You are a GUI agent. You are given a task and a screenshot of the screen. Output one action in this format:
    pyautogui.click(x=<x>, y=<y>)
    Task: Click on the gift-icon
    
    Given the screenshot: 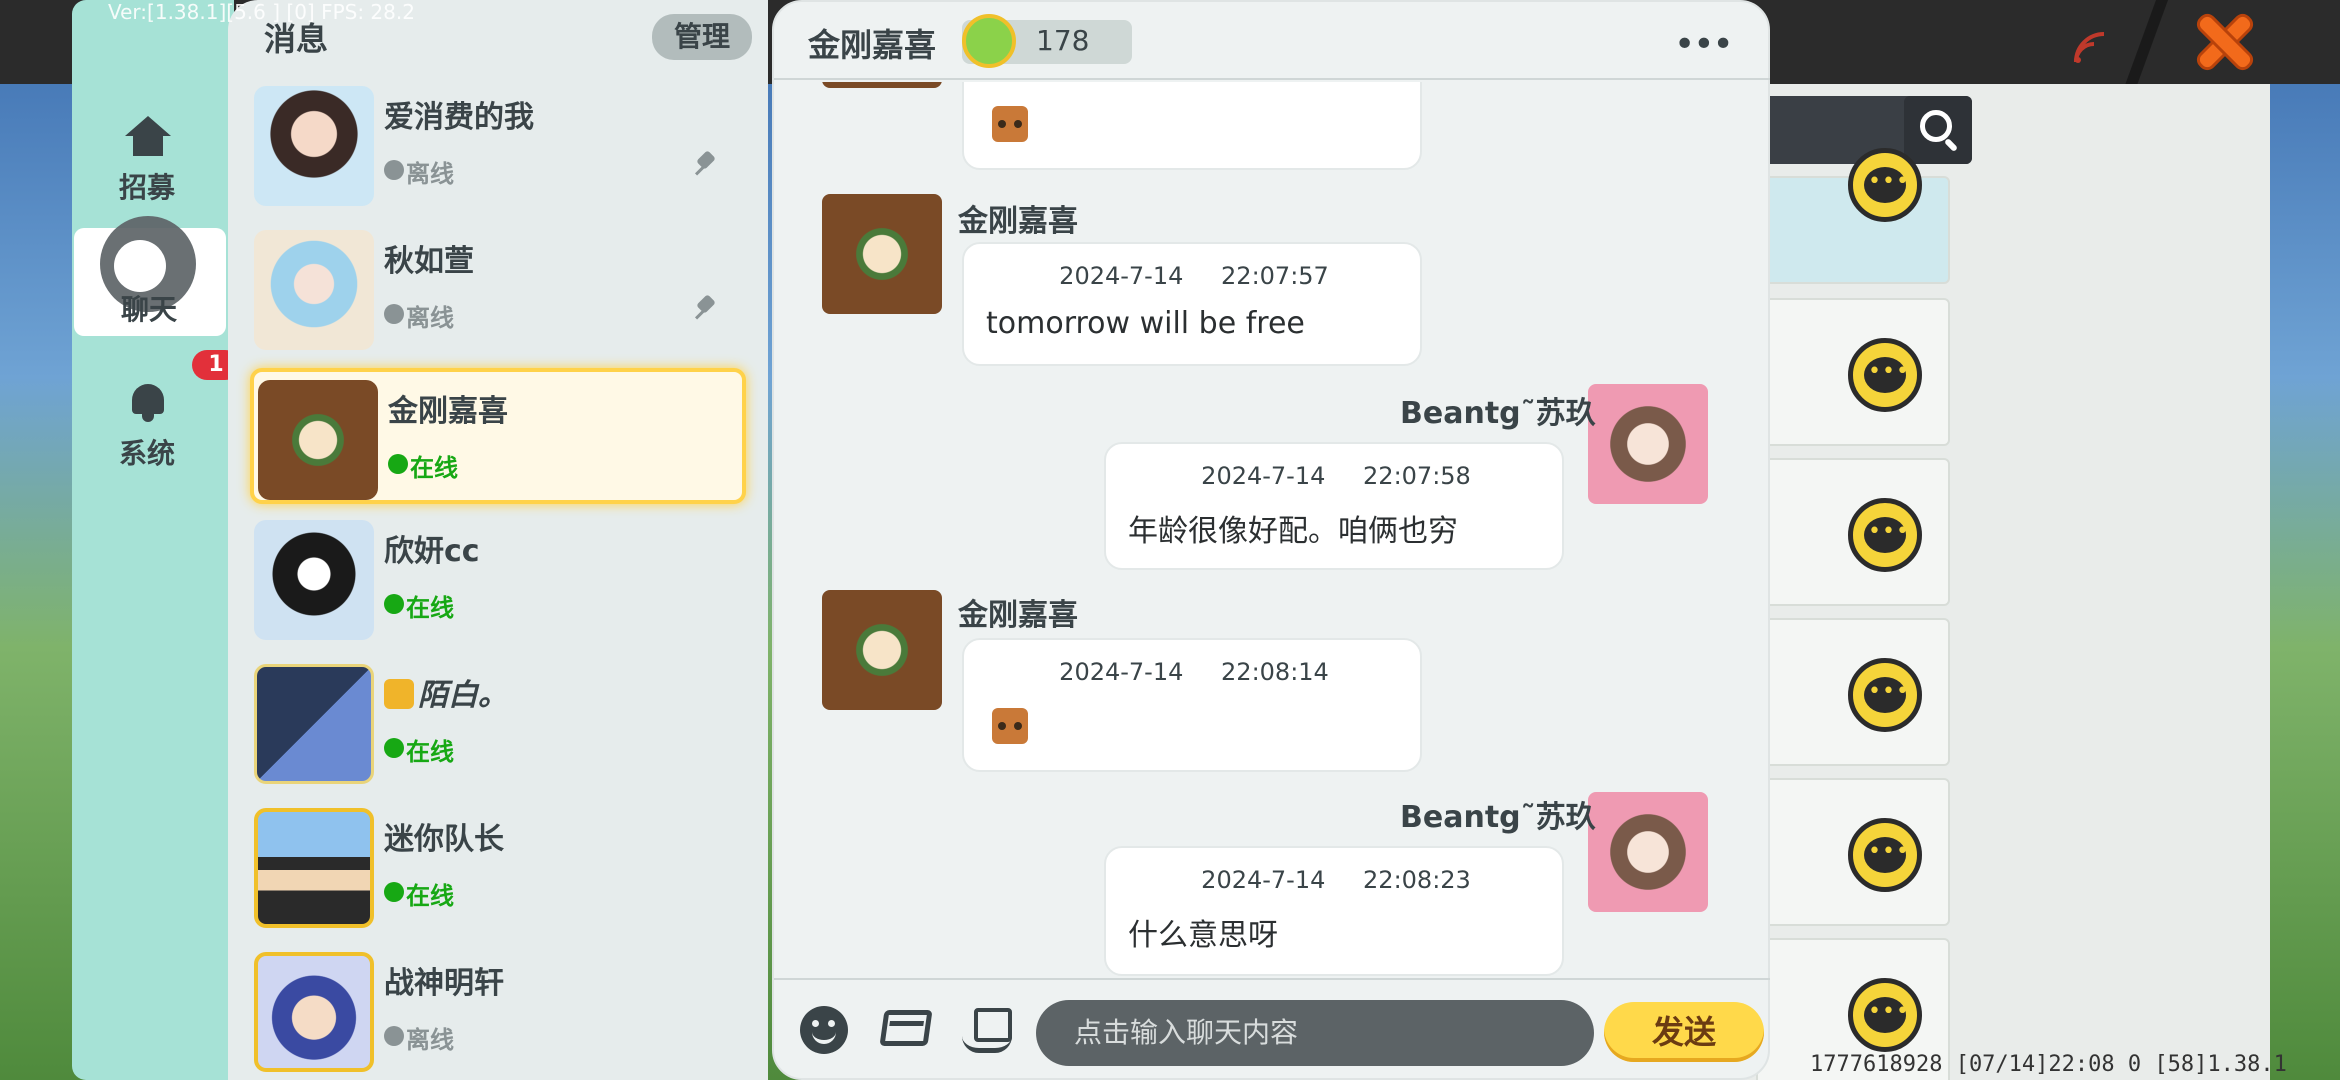 What is the action you would take?
    pyautogui.click(x=988, y=1030)
    